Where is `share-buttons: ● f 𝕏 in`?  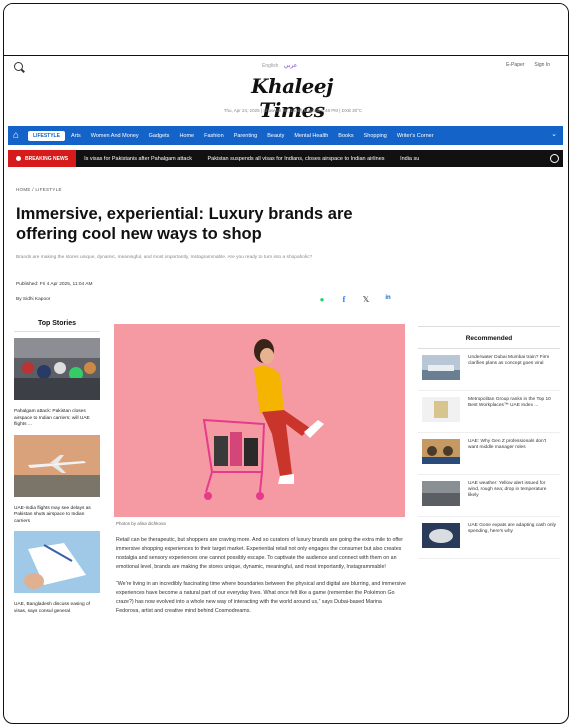
share-buttons: ● f 𝕏 in is located at coordinates (355, 299).